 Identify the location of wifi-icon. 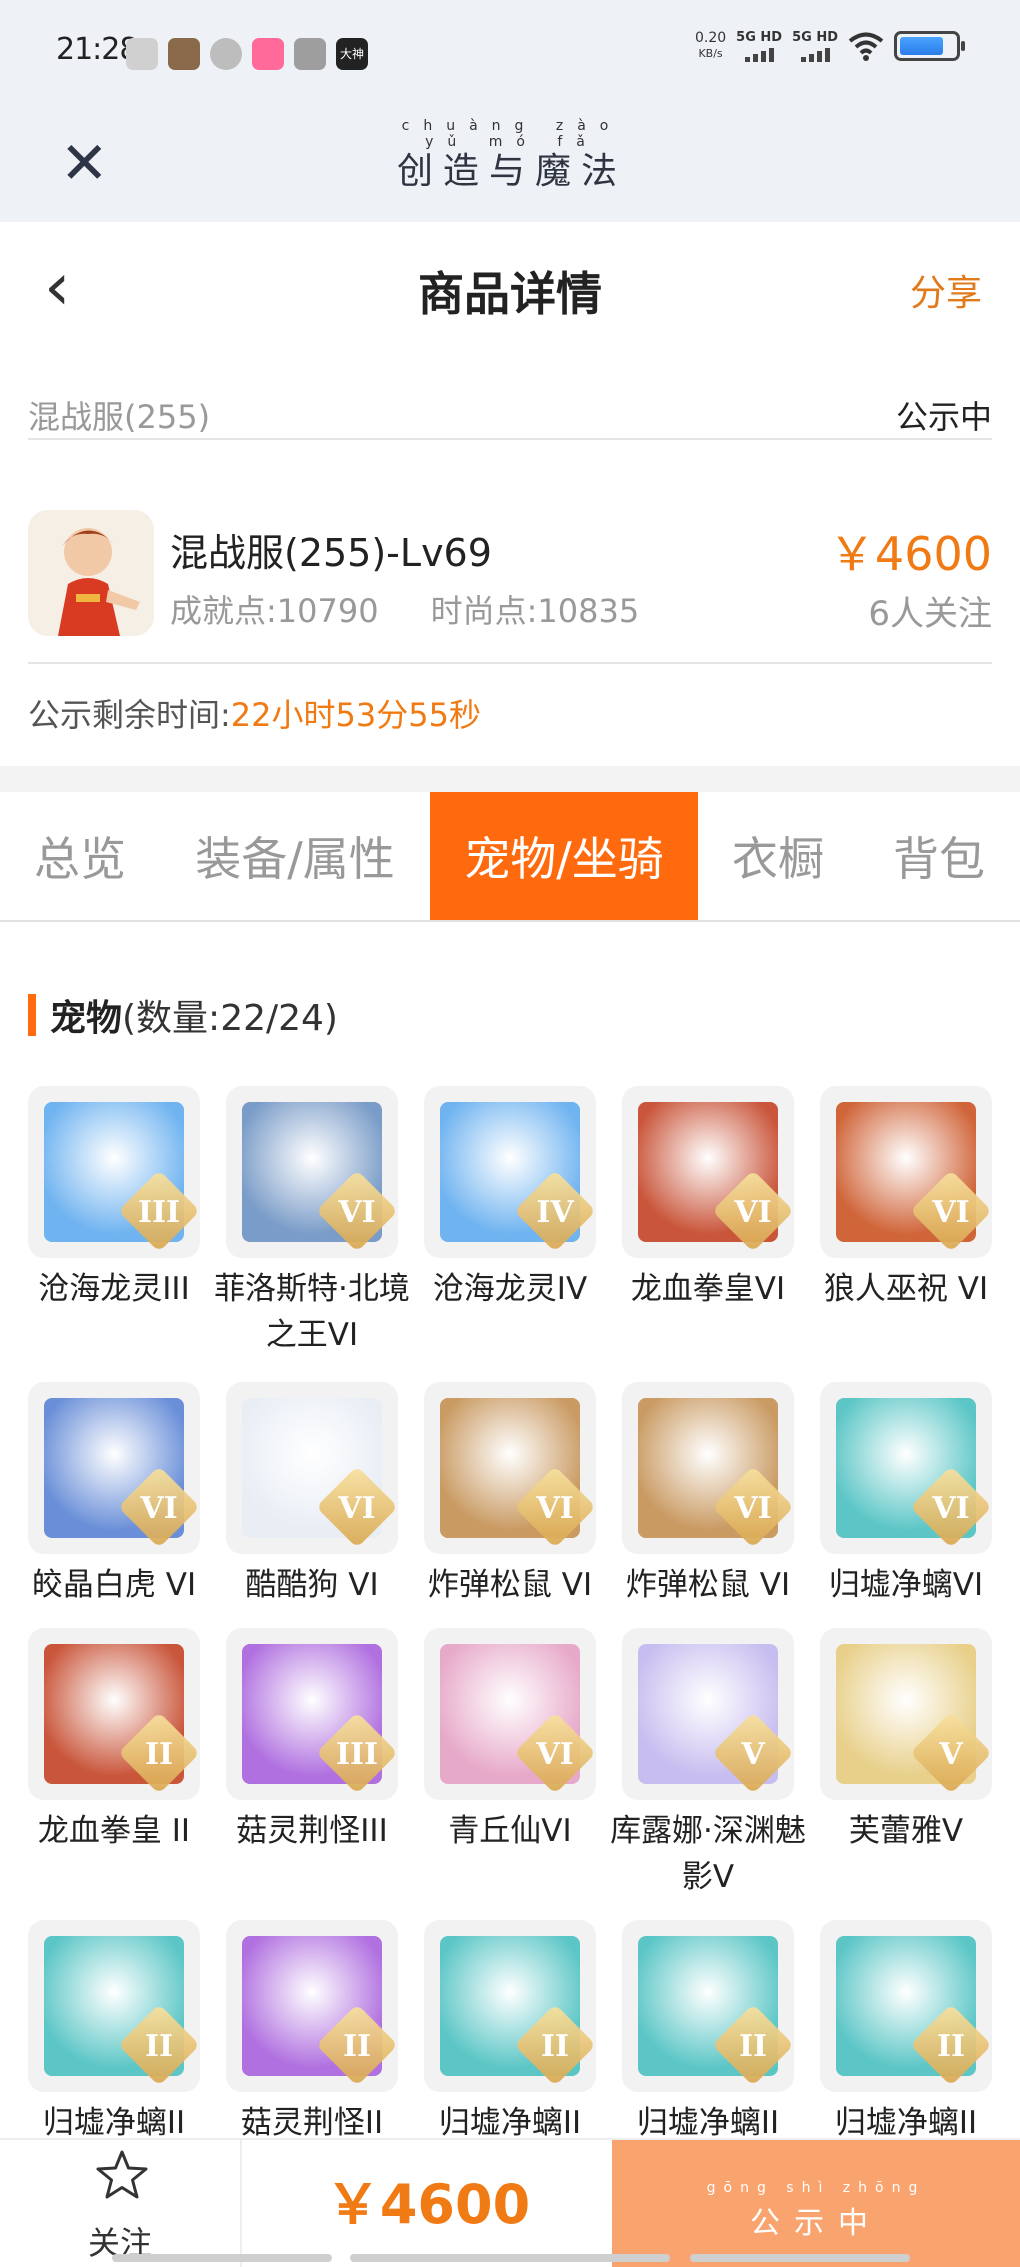
(866, 46).